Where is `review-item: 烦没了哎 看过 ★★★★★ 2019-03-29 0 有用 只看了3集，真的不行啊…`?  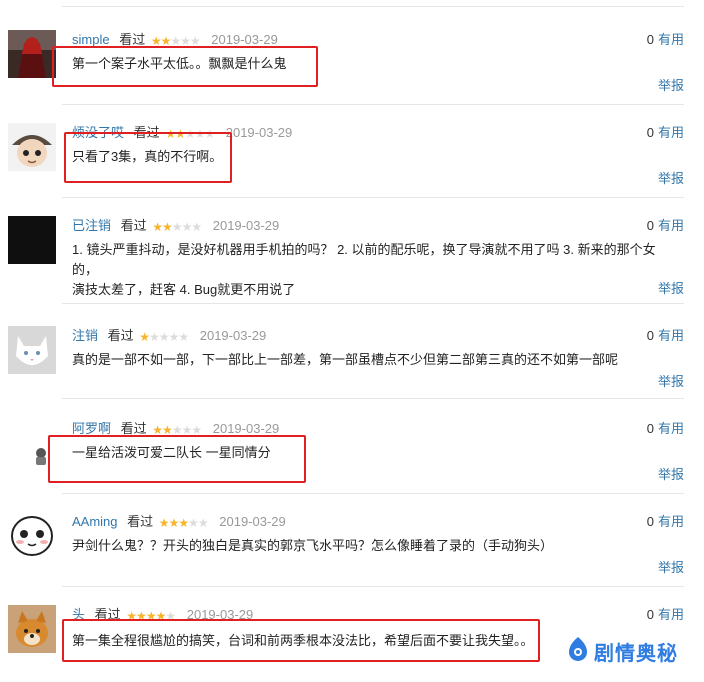
review-item: 烦没了哎 看过 ★★★★★ 2019-03-29 0 有用 只看了3集，真的不行啊… is located at coordinates (352, 170).